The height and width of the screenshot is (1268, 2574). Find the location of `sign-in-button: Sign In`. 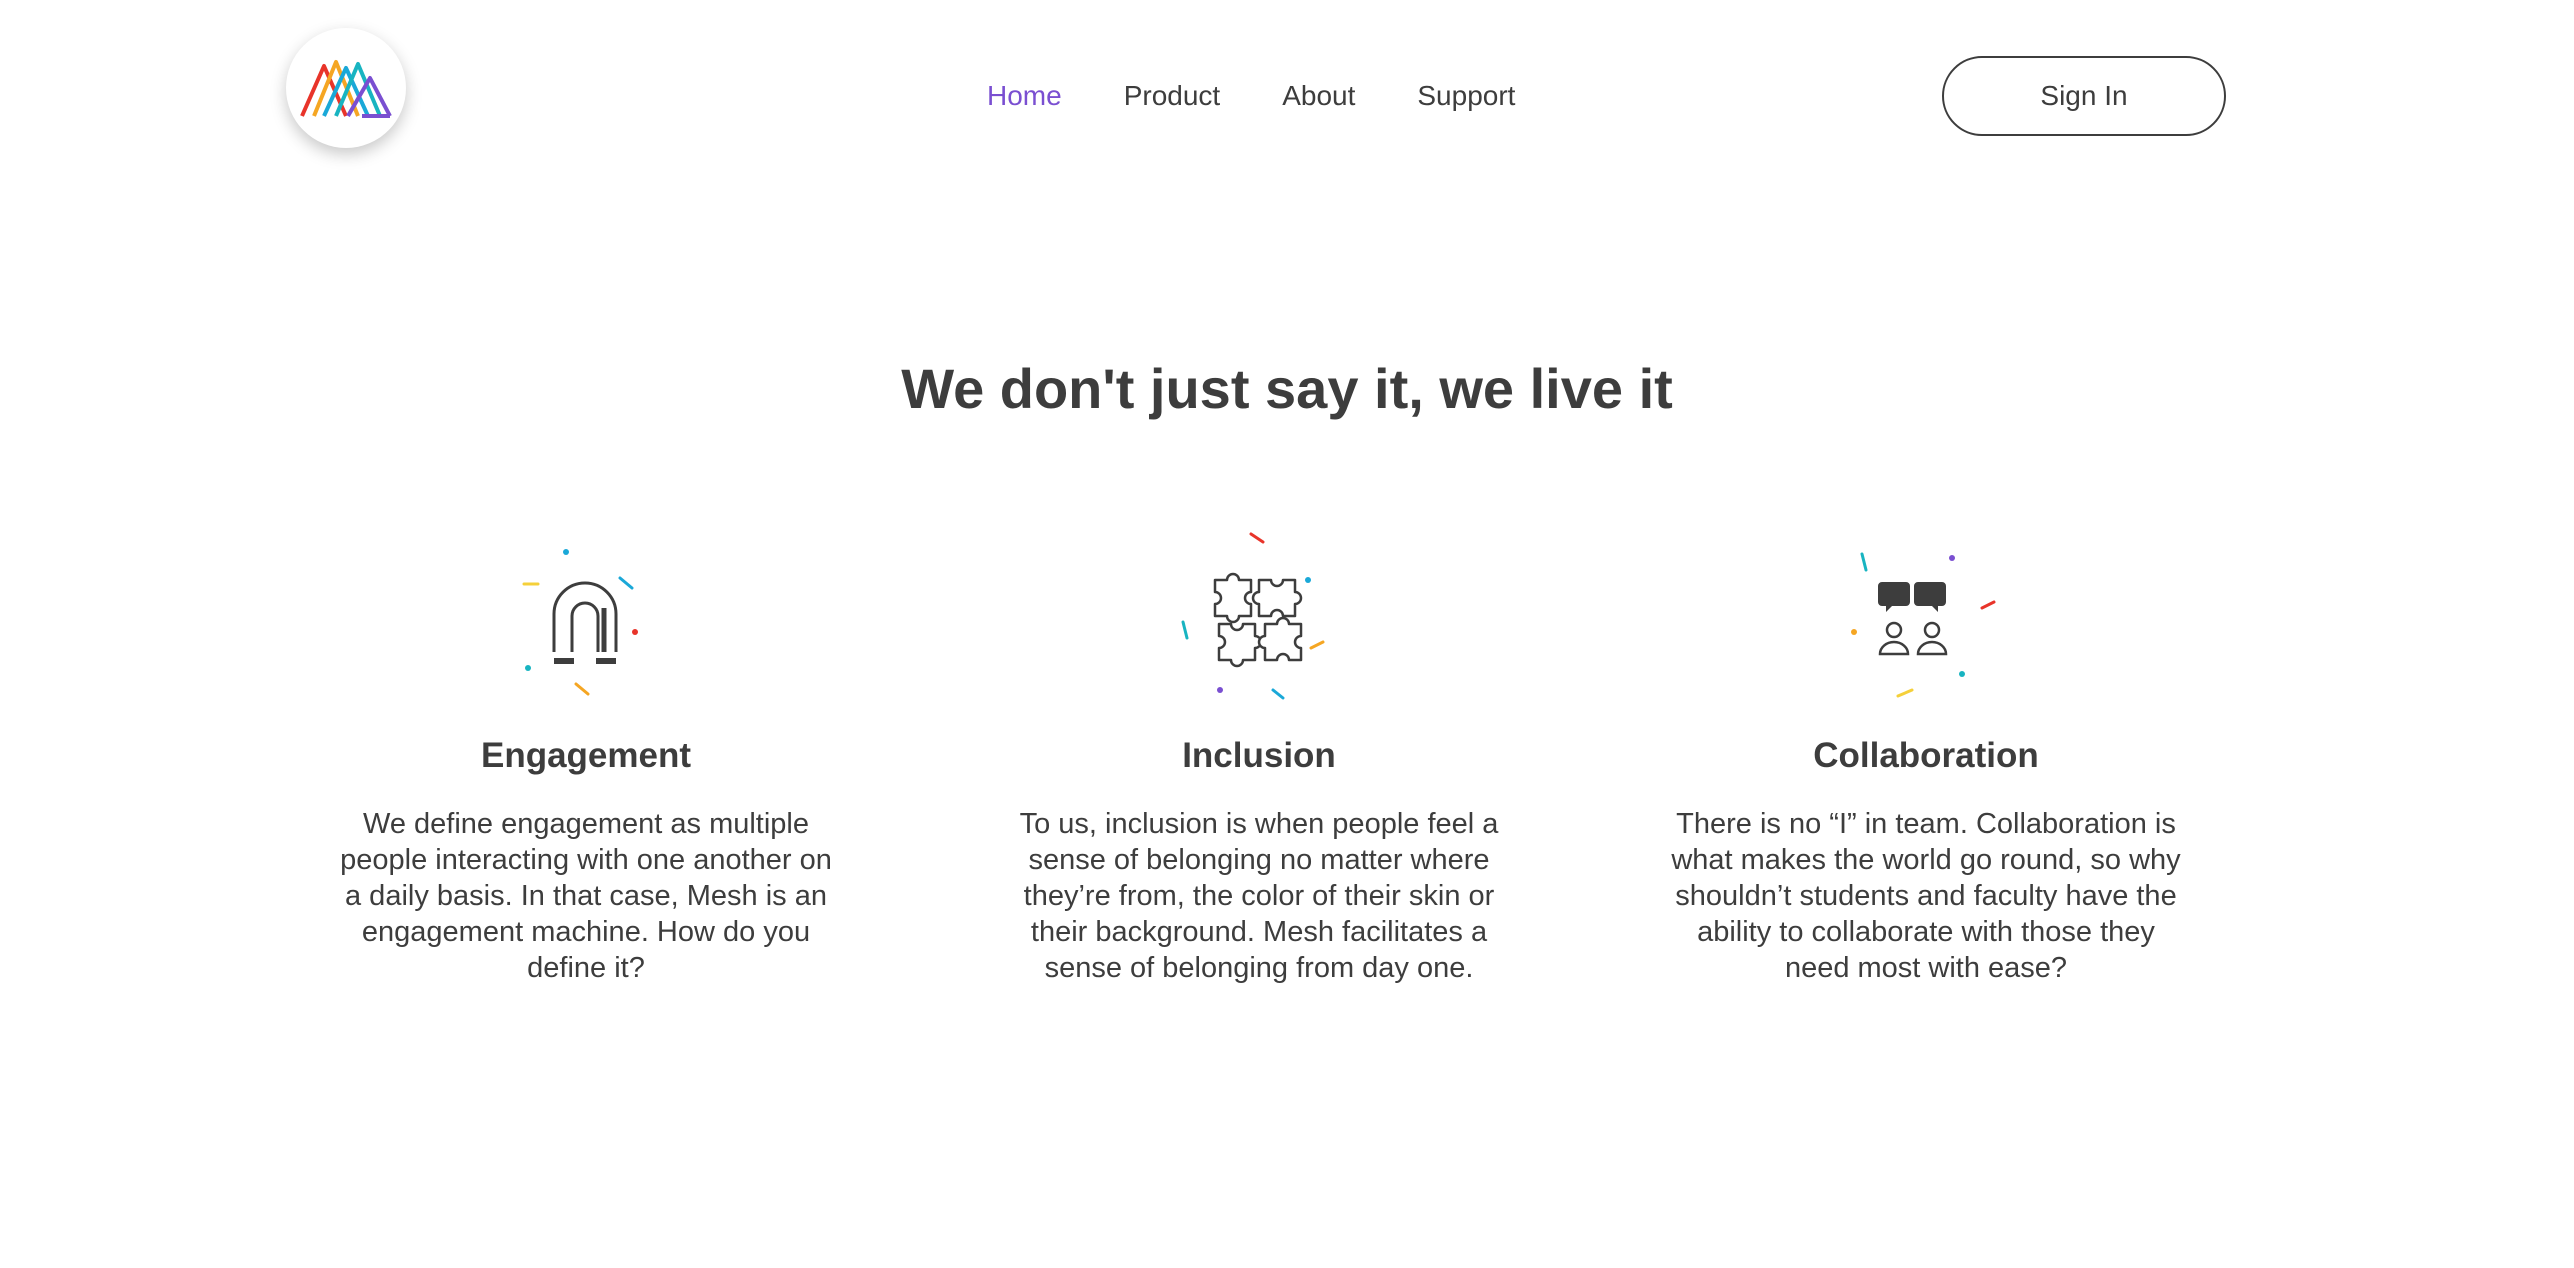

sign-in-button: Sign In is located at coordinates (2084, 96).